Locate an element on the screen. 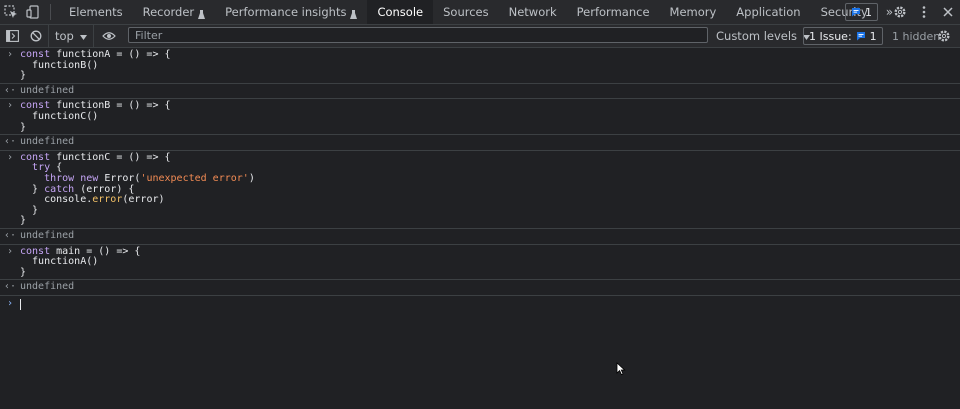  tab-label: Elements is located at coordinates (96, 12).